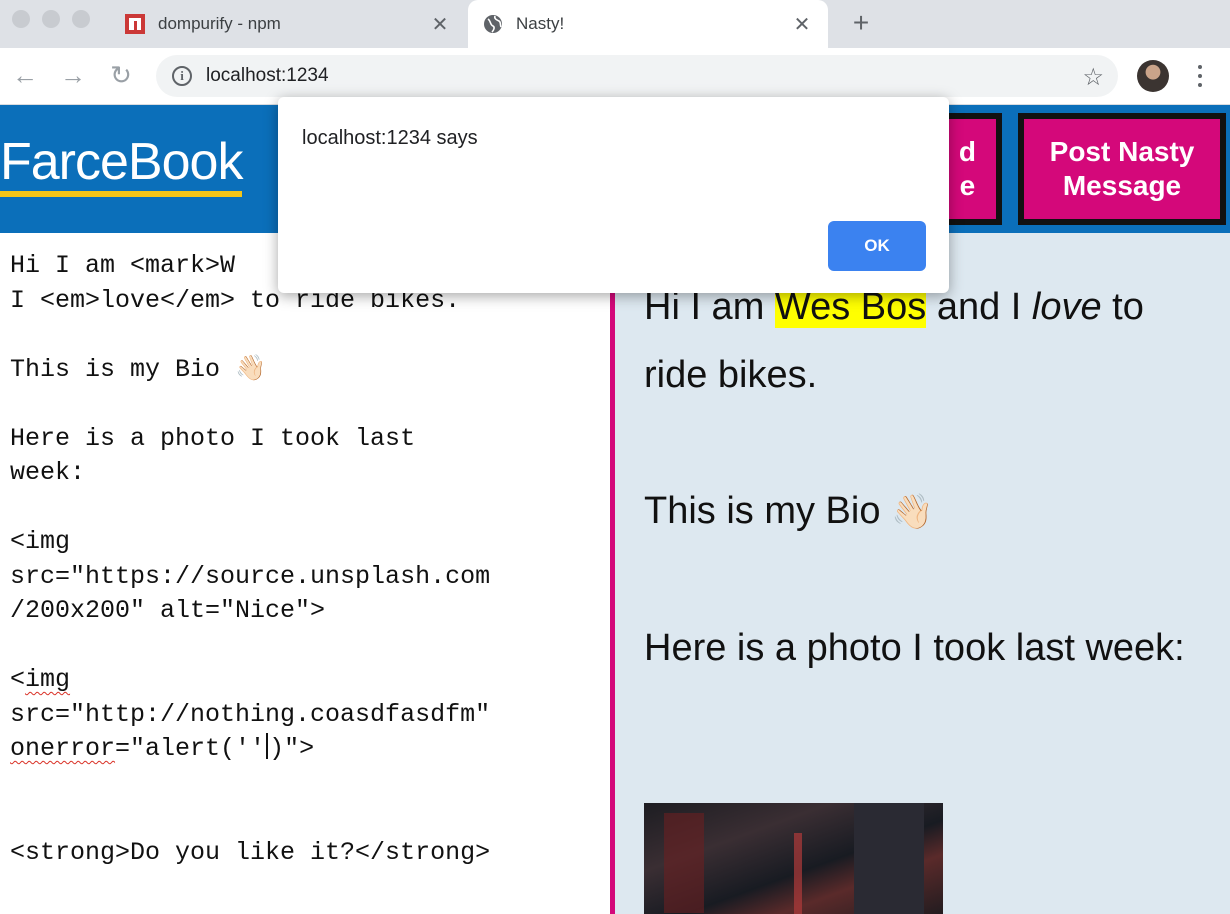  What do you see at coordinates (877, 246) in the screenshot?
I see `ok-button: OK` at bounding box center [877, 246].